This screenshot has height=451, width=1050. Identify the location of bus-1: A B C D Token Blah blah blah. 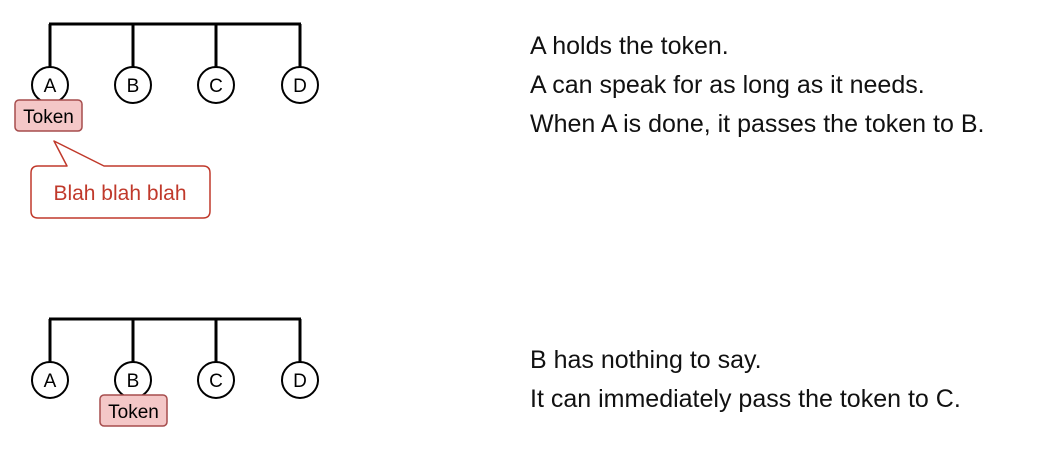
(166, 120).